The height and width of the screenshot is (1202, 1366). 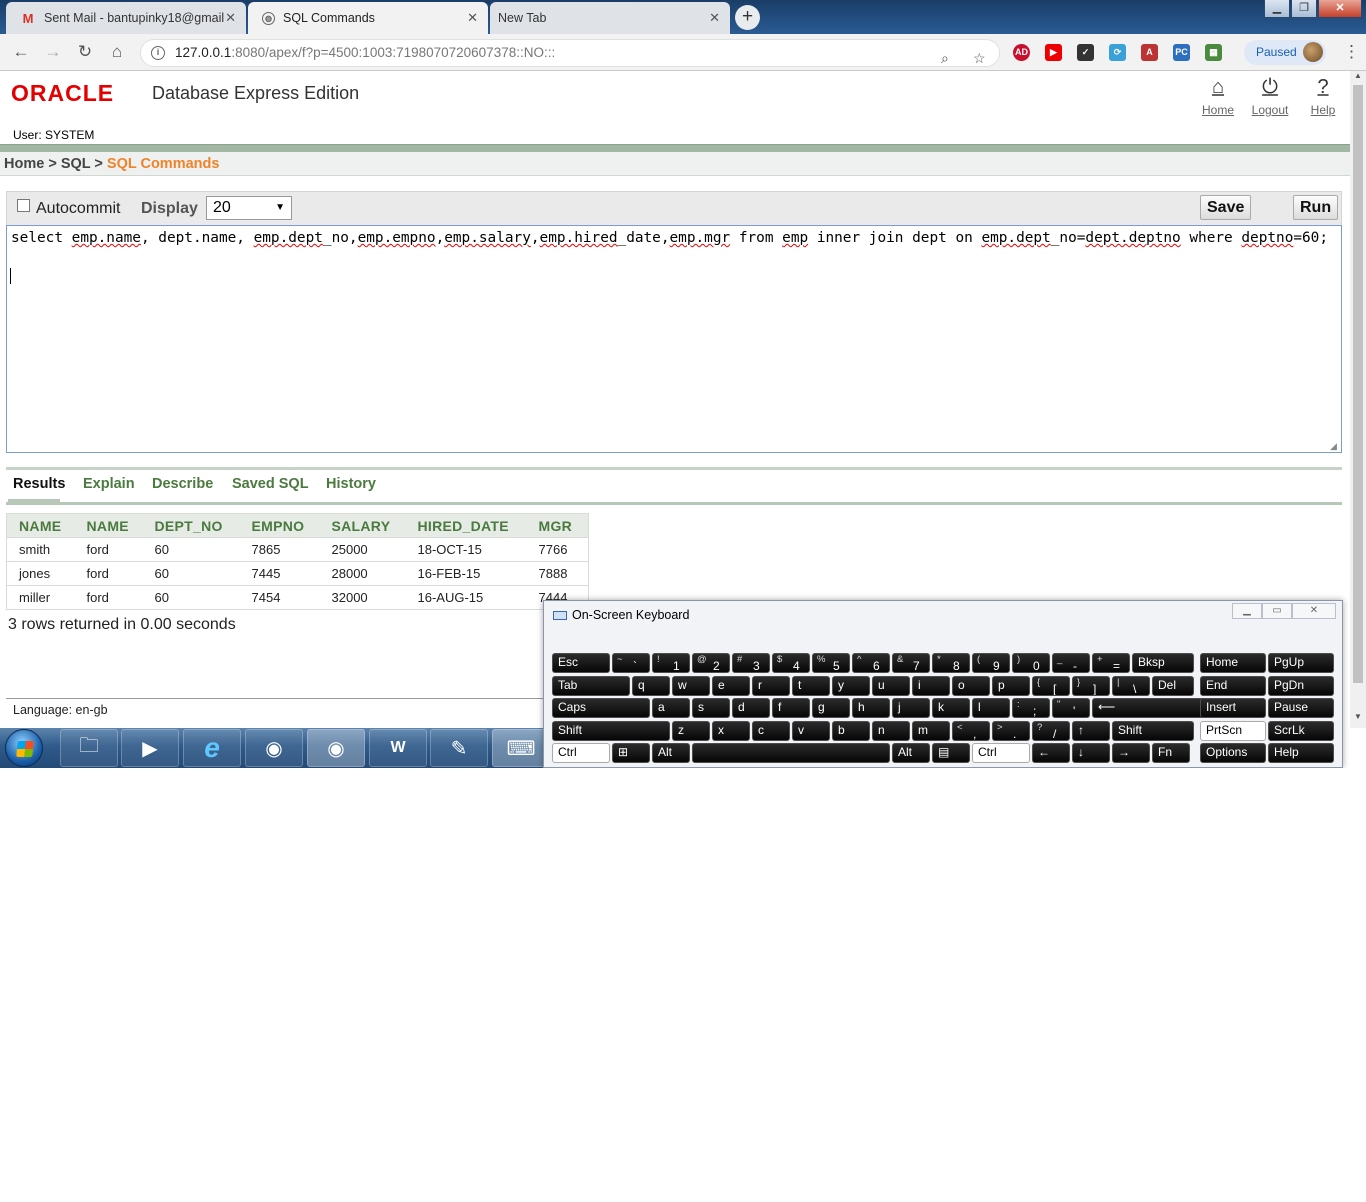 What do you see at coordinates (911, 663) in the screenshot?
I see `key-7: & 7` at bounding box center [911, 663].